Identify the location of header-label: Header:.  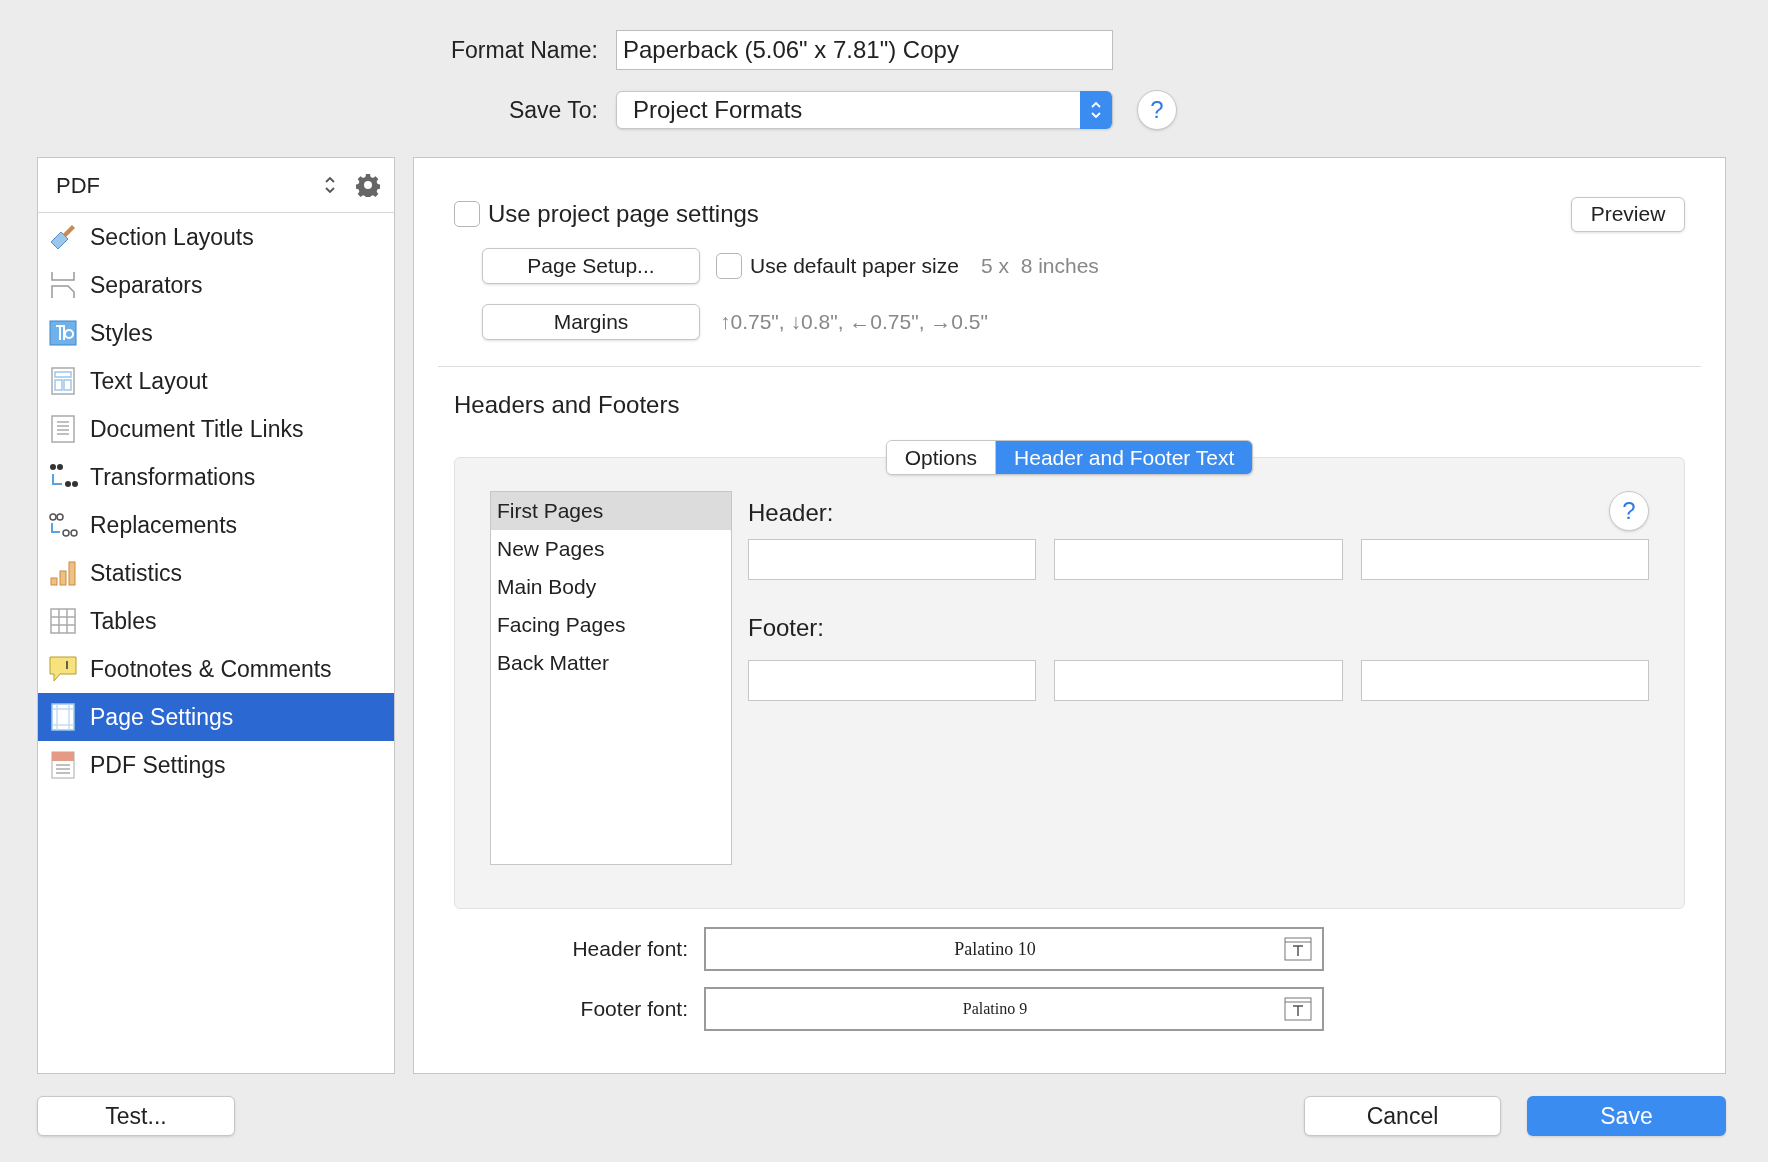
(791, 513).